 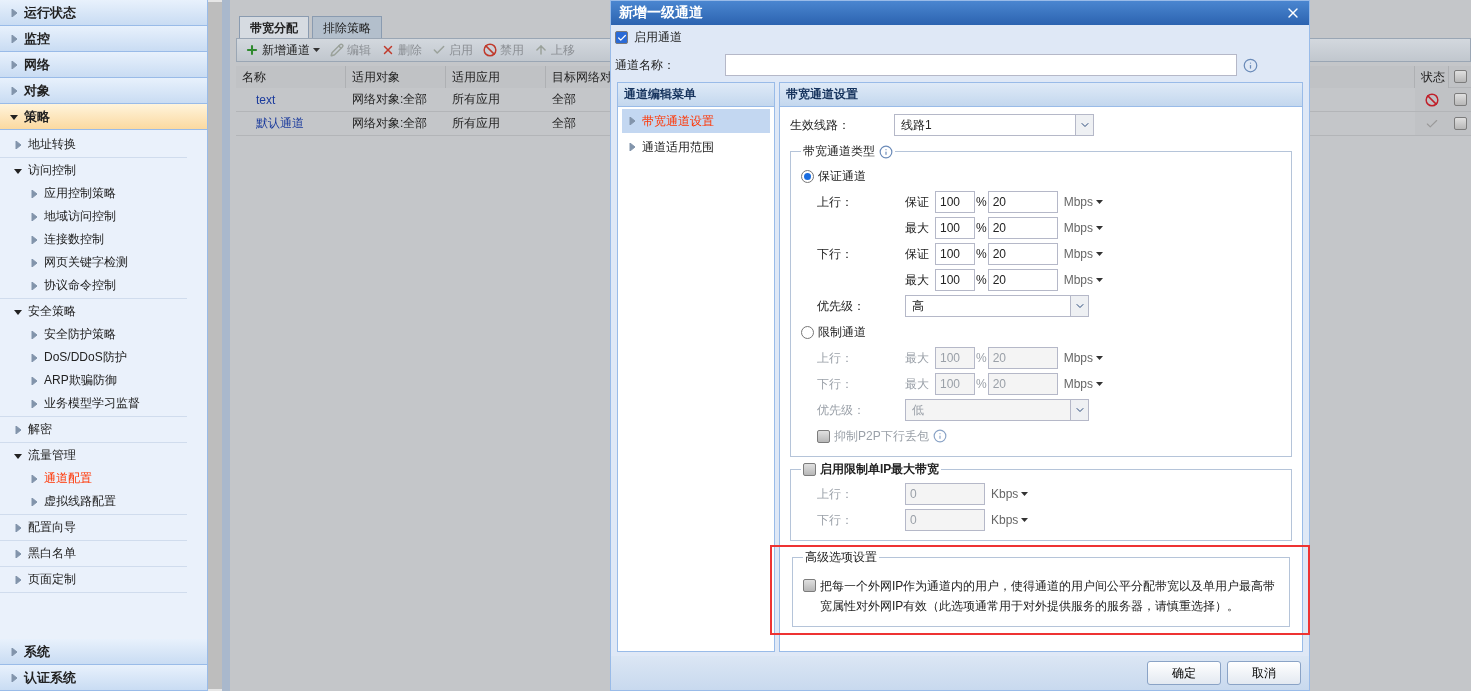 What do you see at coordinates (496, 124) in the screenshot?
I see `table-cell: 所有应用` at bounding box center [496, 124].